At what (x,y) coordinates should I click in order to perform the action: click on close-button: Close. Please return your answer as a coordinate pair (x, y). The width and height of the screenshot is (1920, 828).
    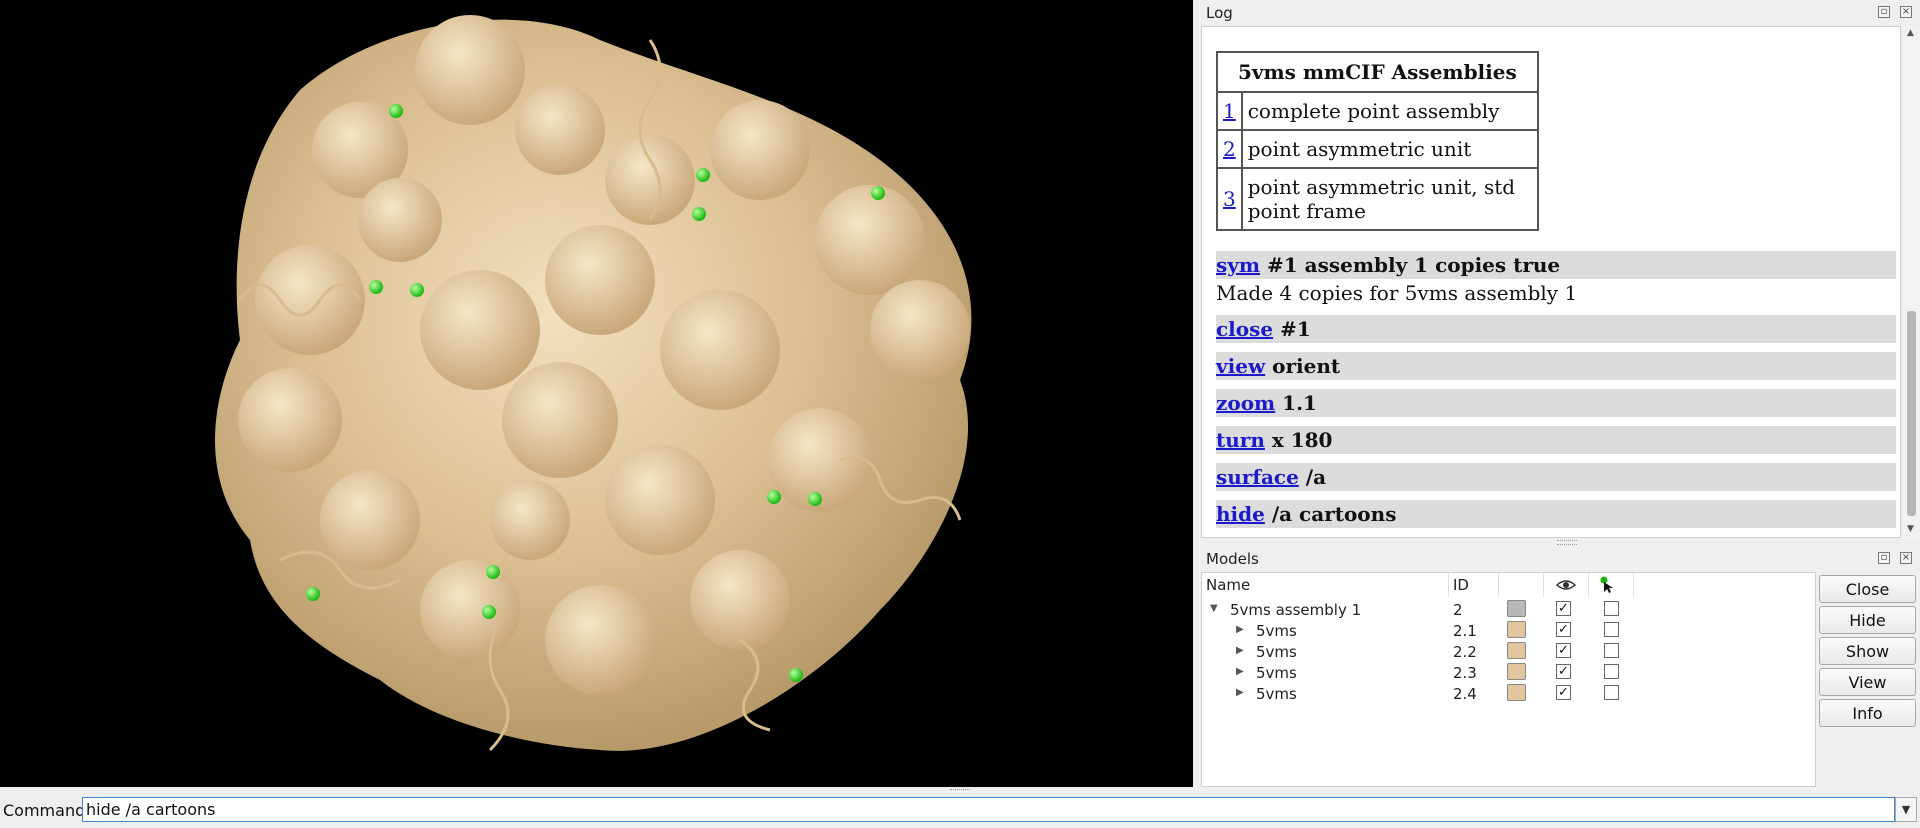
    Looking at the image, I should click on (1867, 589).